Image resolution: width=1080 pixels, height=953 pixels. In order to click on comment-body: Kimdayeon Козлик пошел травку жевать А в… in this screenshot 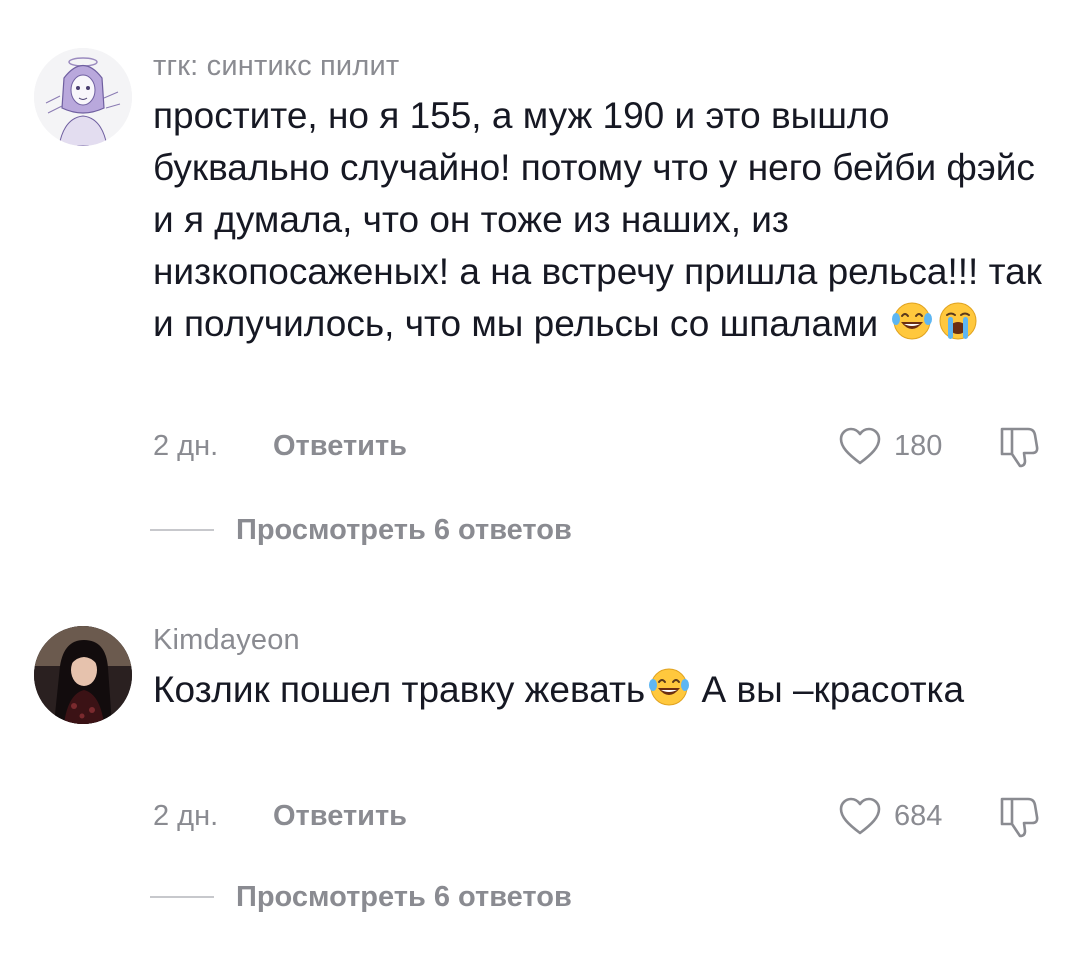, I will do `click(603, 669)`.